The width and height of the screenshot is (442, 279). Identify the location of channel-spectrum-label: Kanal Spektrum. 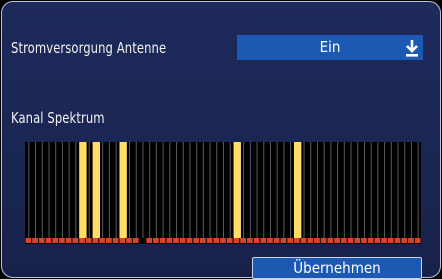
(58, 118).